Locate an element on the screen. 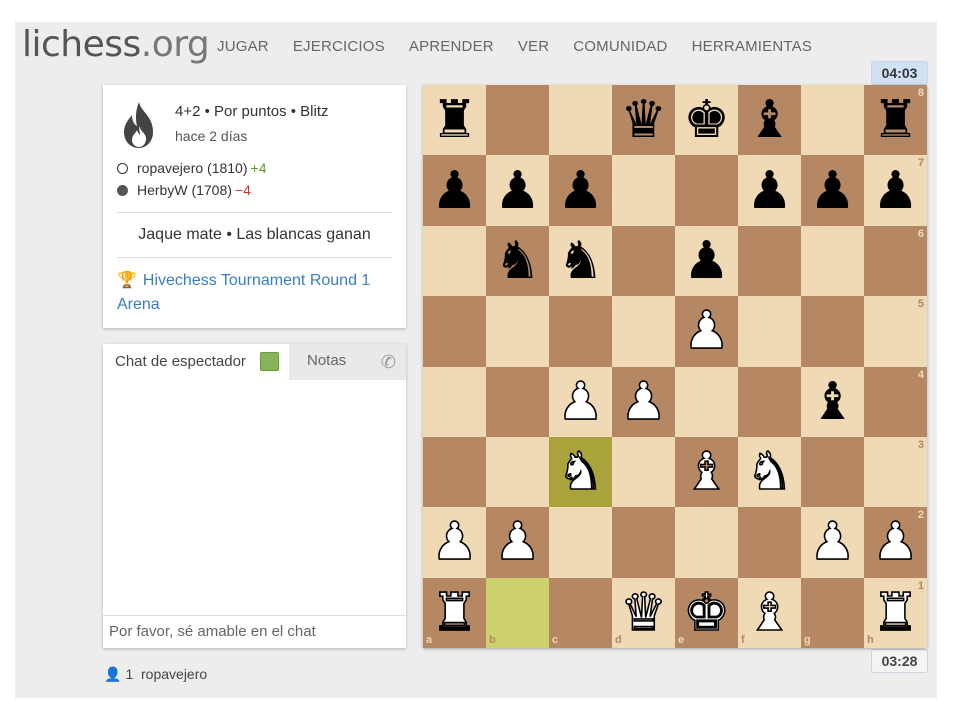 Image resolution: width=960 pixels, height=720 pixels. white-king-icon: ♚ is located at coordinates (706, 613).